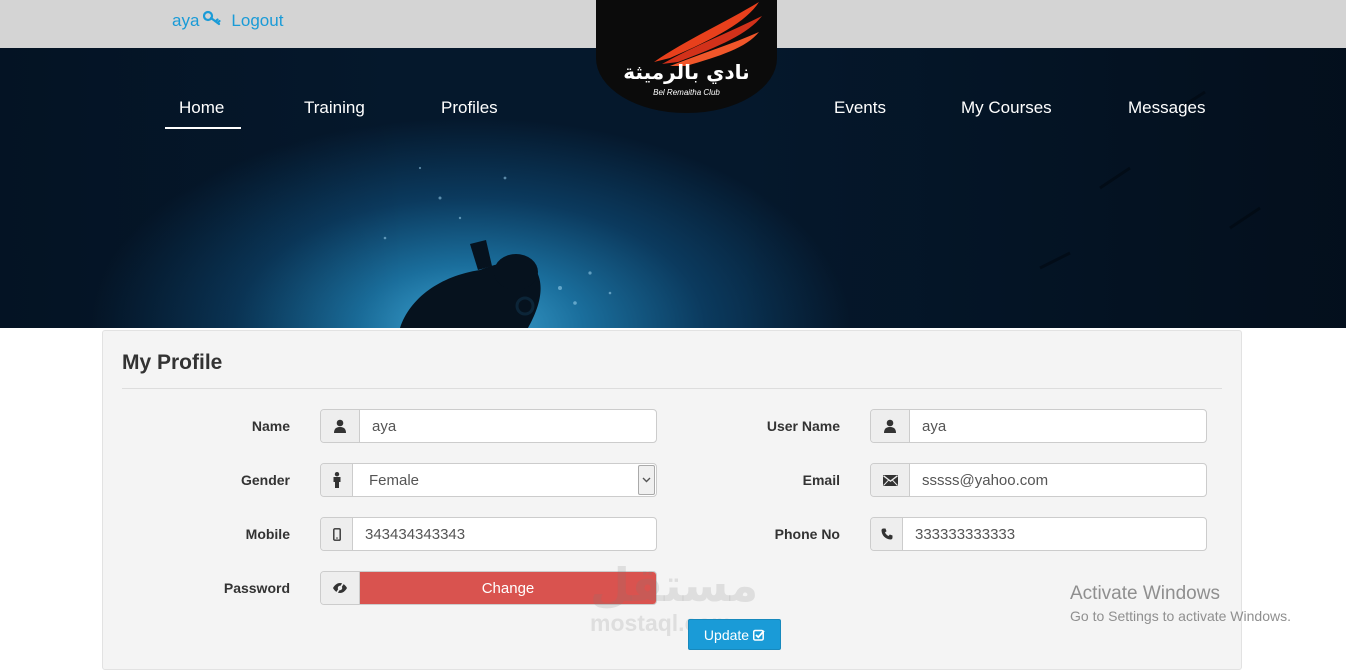 This screenshot has width=1346, height=670. I want to click on username-field: aya, so click(1038, 426).